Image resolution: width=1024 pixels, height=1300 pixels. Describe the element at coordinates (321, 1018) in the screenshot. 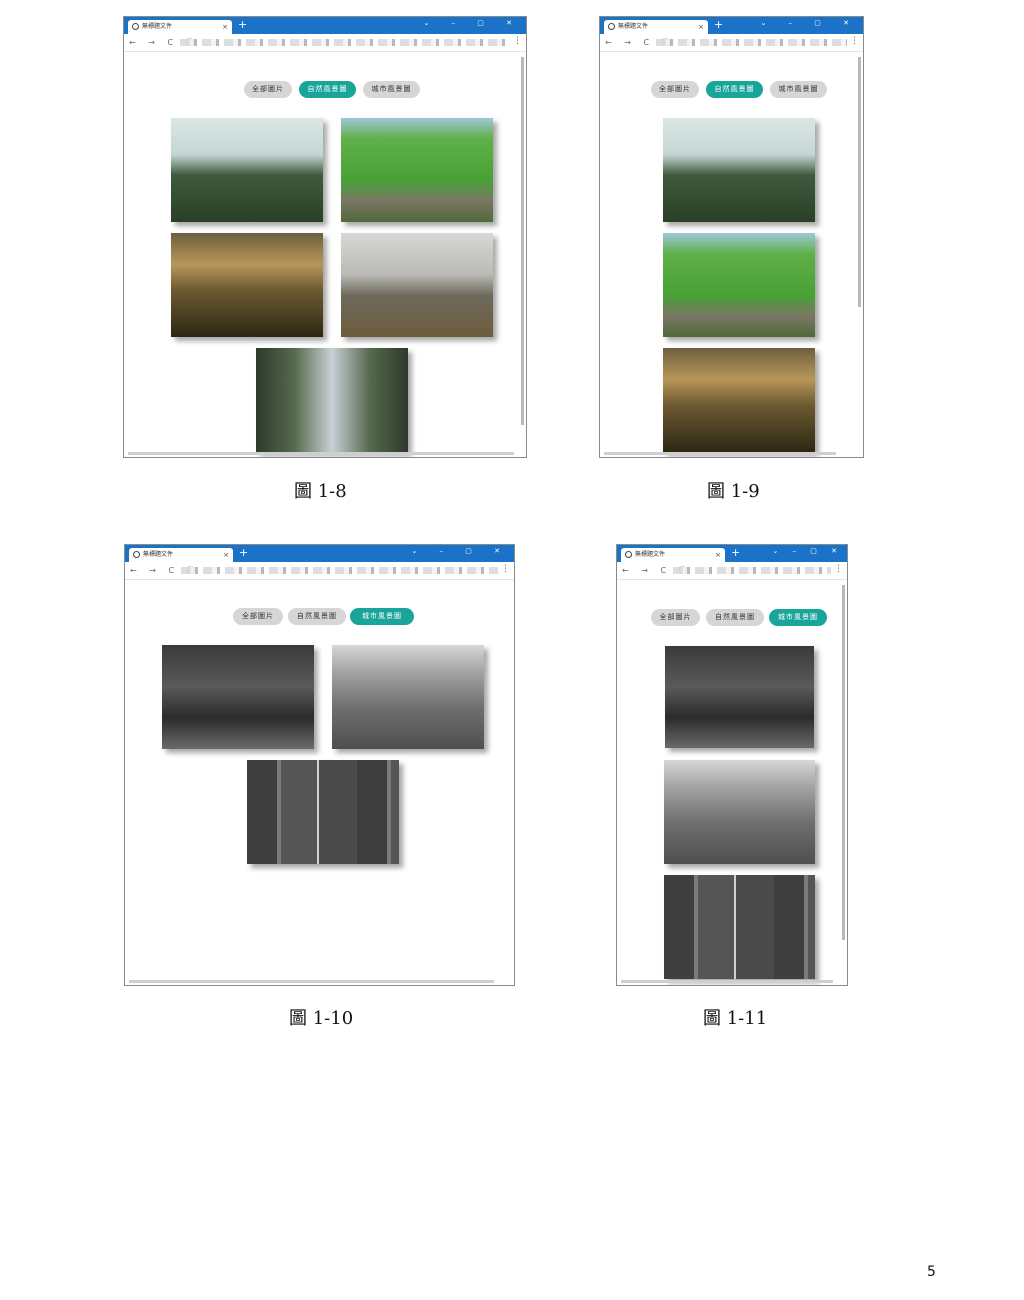

I see `caption-figure-1-10: 圖 1-10` at that location.